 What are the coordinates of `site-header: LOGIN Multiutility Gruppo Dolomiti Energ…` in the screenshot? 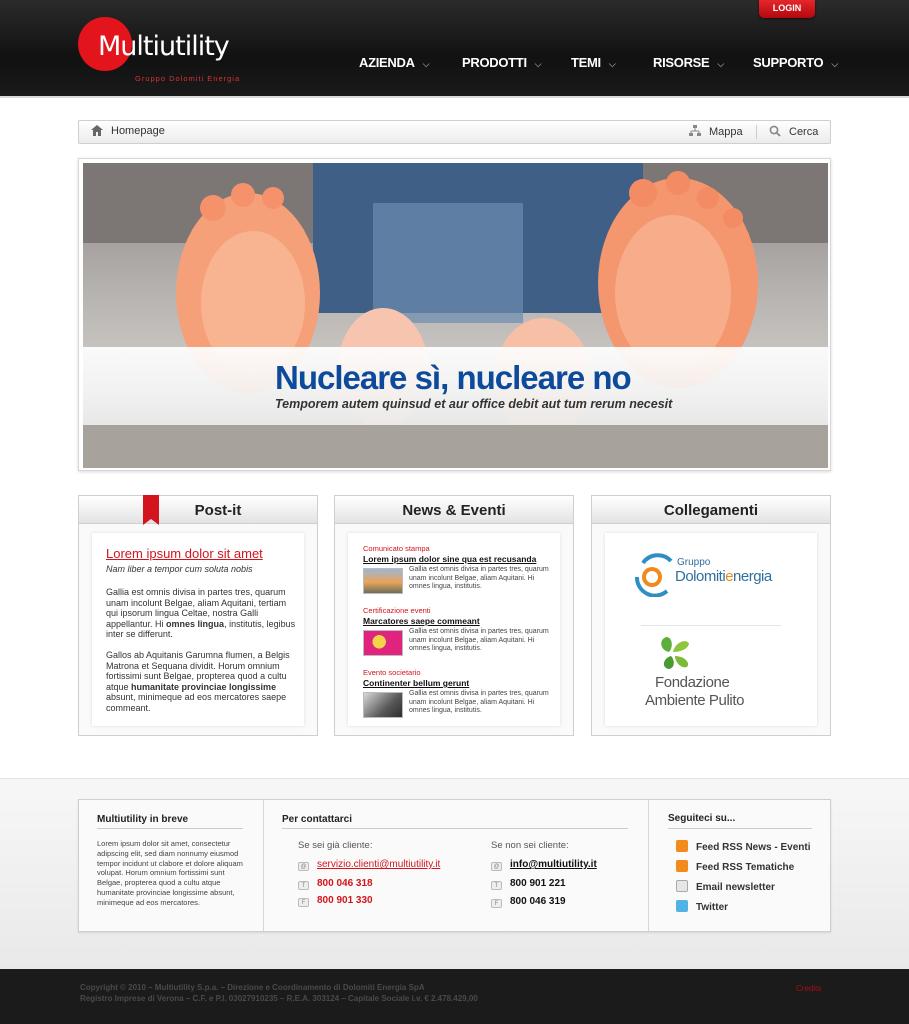 It's located at (454, 49).